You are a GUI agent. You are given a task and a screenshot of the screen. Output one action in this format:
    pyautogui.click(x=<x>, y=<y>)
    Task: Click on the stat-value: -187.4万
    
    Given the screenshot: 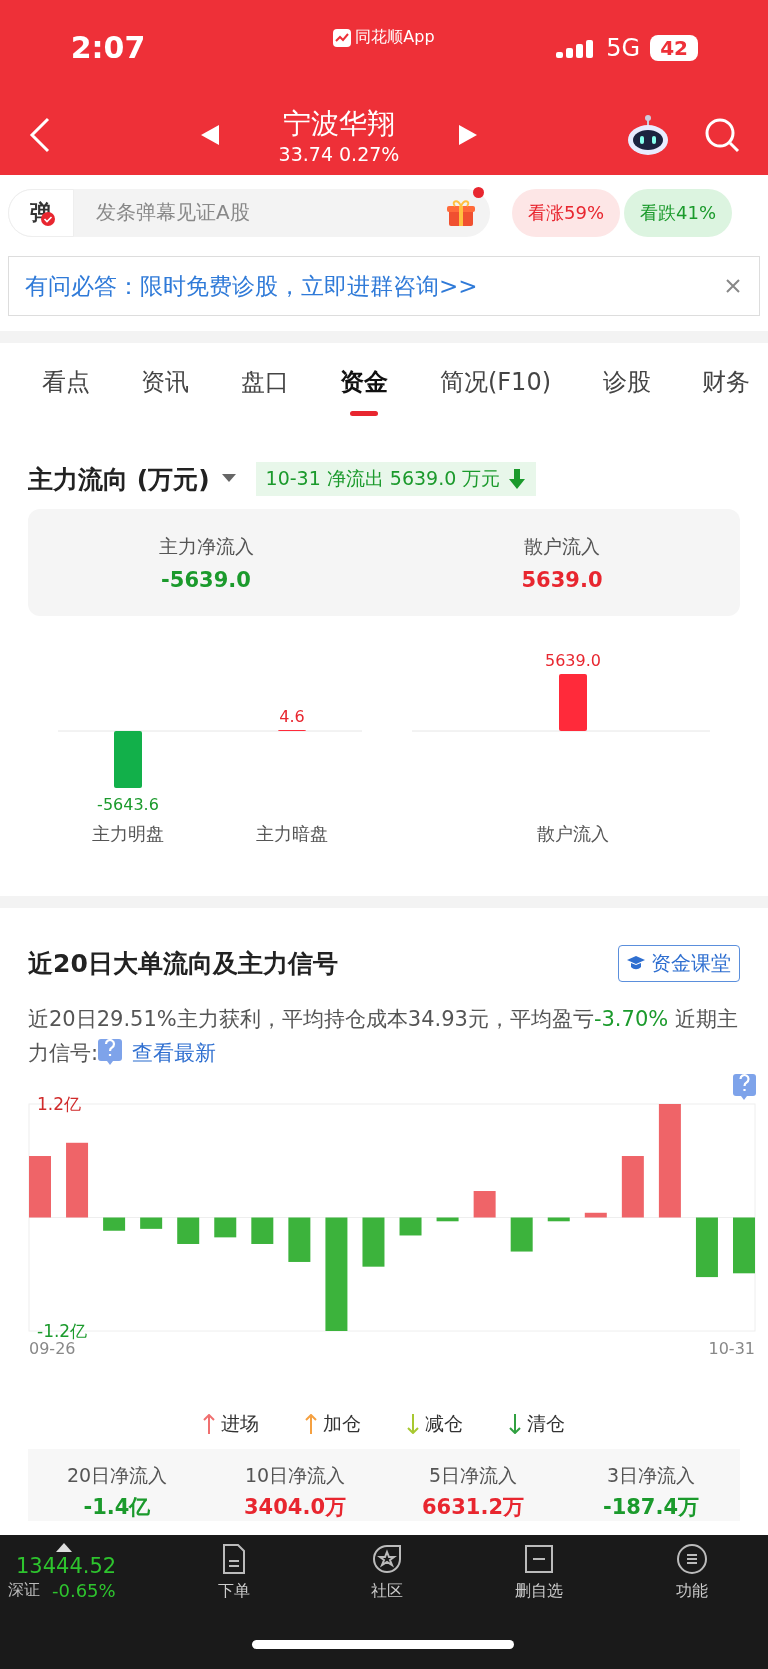 What is the action you would take?
    pyautogui.click(x=651, y=1507)
    